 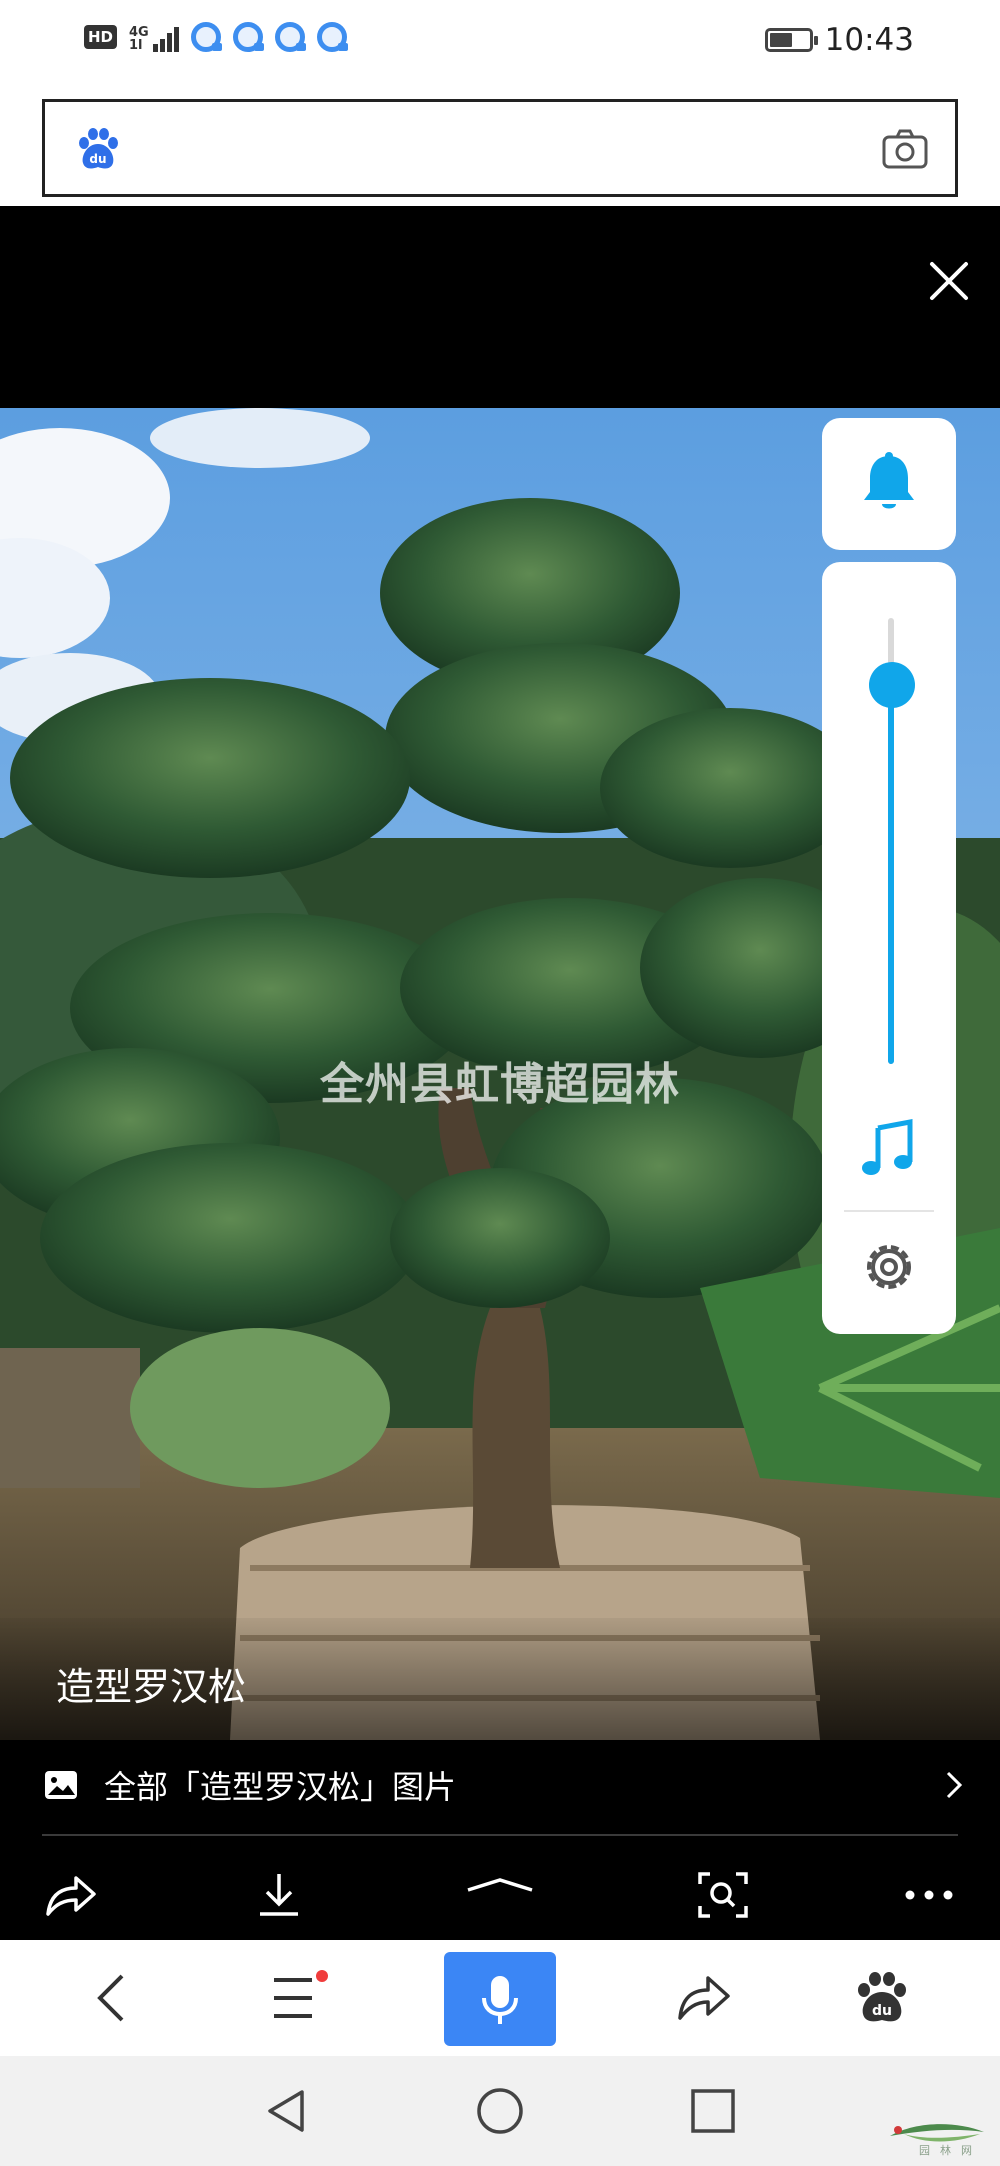 I want to click on site-logo-text: 园林网, so click(x=950, y=2150).